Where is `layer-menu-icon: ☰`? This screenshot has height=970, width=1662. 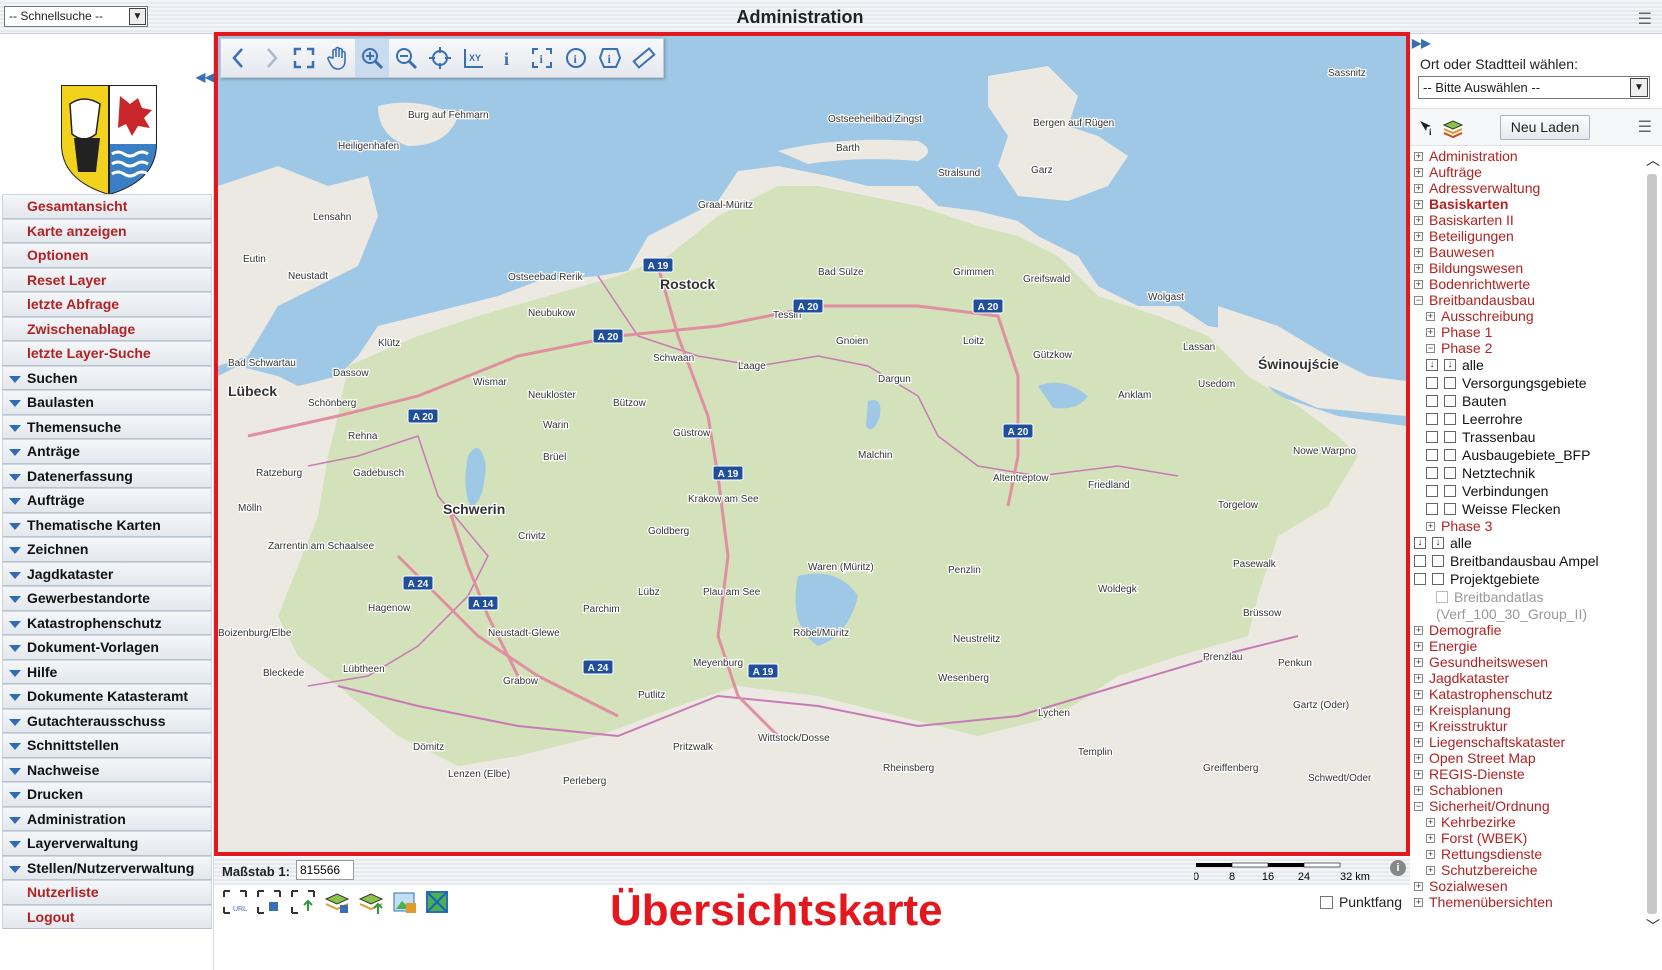
layer-menu-icon: ☰ is located at coordinates (1645, 127).